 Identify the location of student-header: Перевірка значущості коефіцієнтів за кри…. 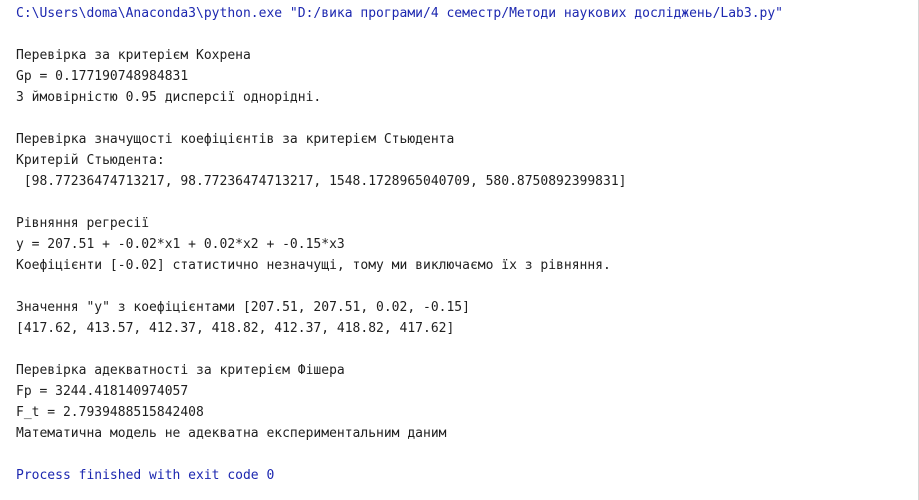
(235, 139).